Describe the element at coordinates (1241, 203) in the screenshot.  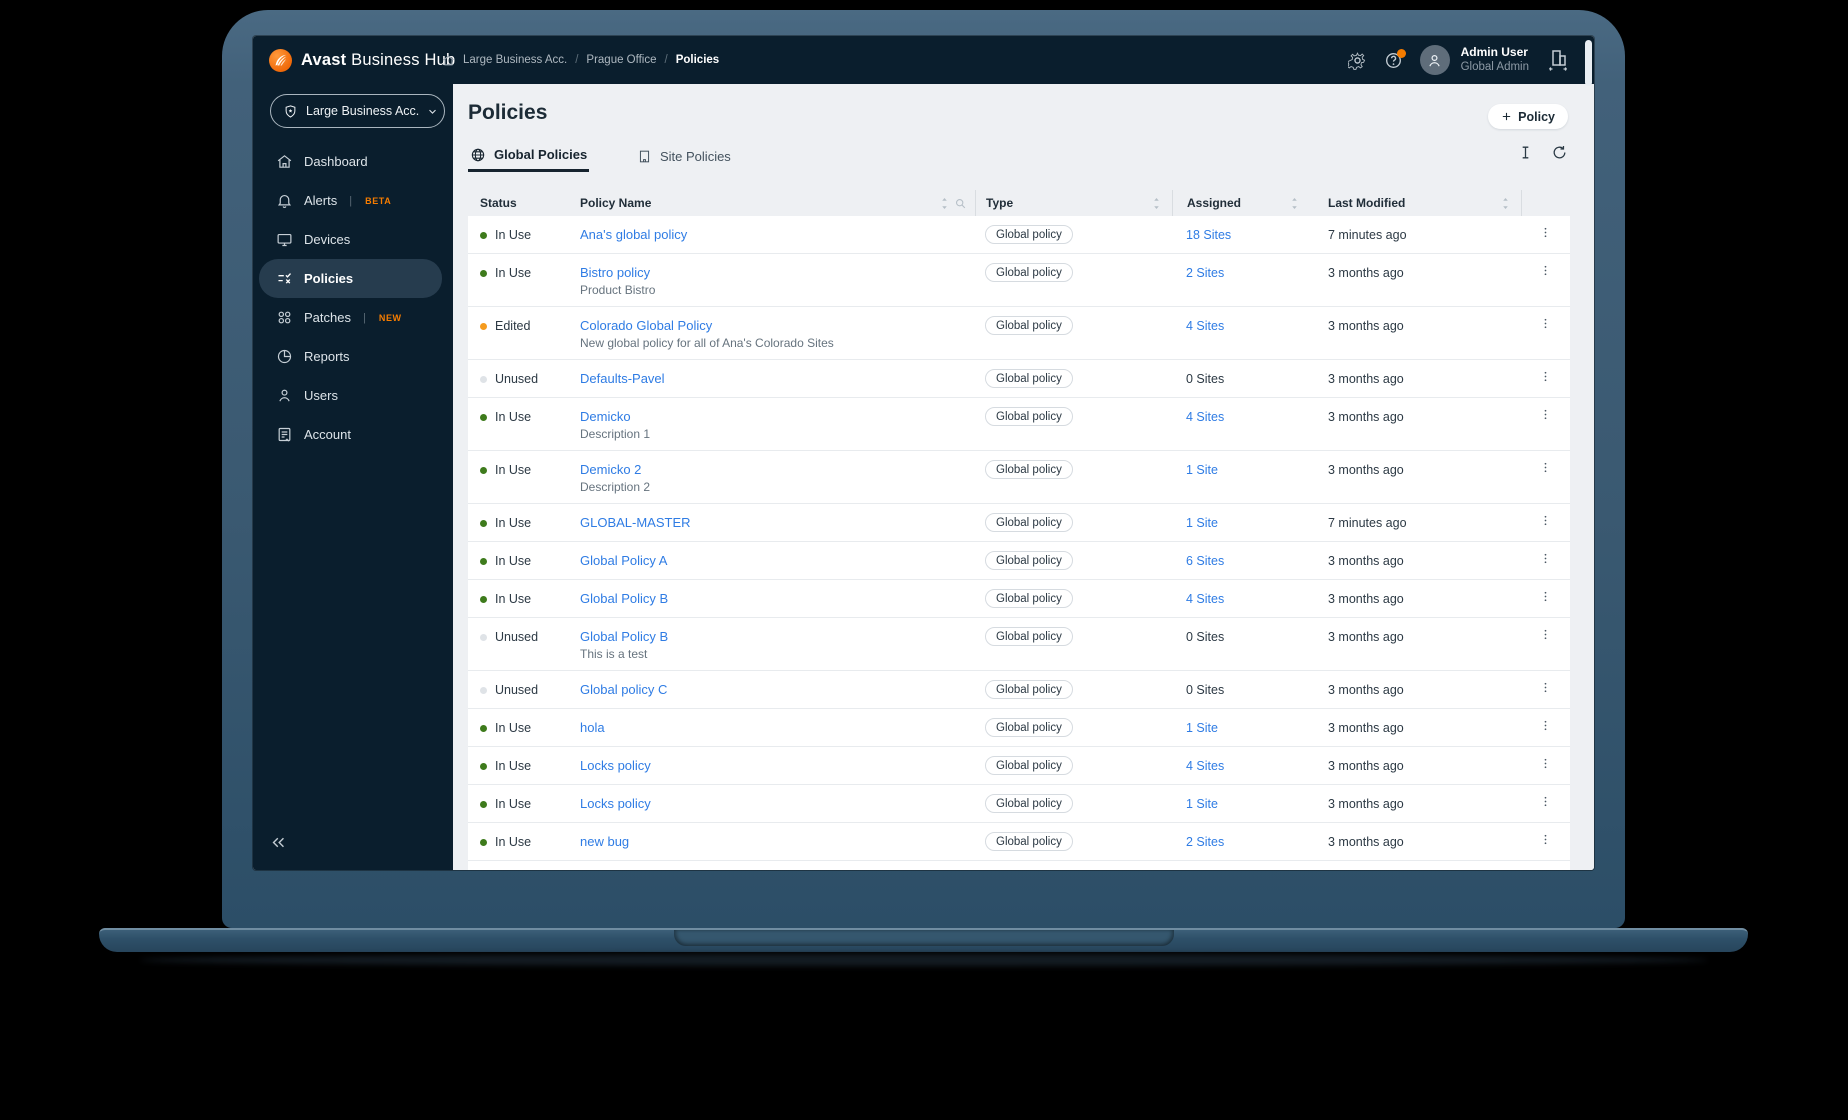
I see `column-header-assigned: Assigned` at that location.